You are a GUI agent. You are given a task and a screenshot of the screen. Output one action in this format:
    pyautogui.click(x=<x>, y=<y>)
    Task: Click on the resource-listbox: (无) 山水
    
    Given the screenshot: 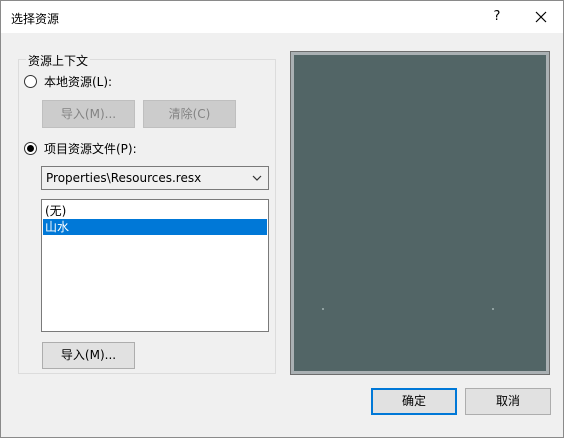 What is the action you would take?
    pyautogui.click(x=155, y=265)
    